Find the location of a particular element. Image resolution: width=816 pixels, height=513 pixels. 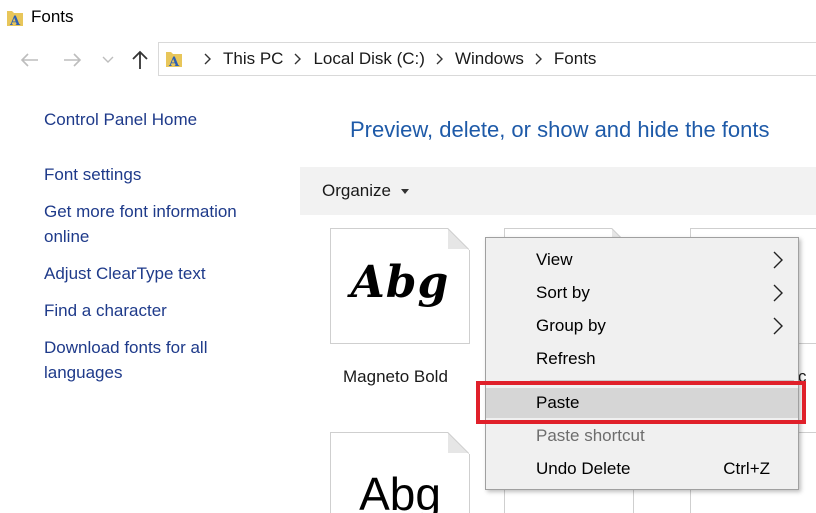

organize-button: Organize is located at coordinates (365, 191).